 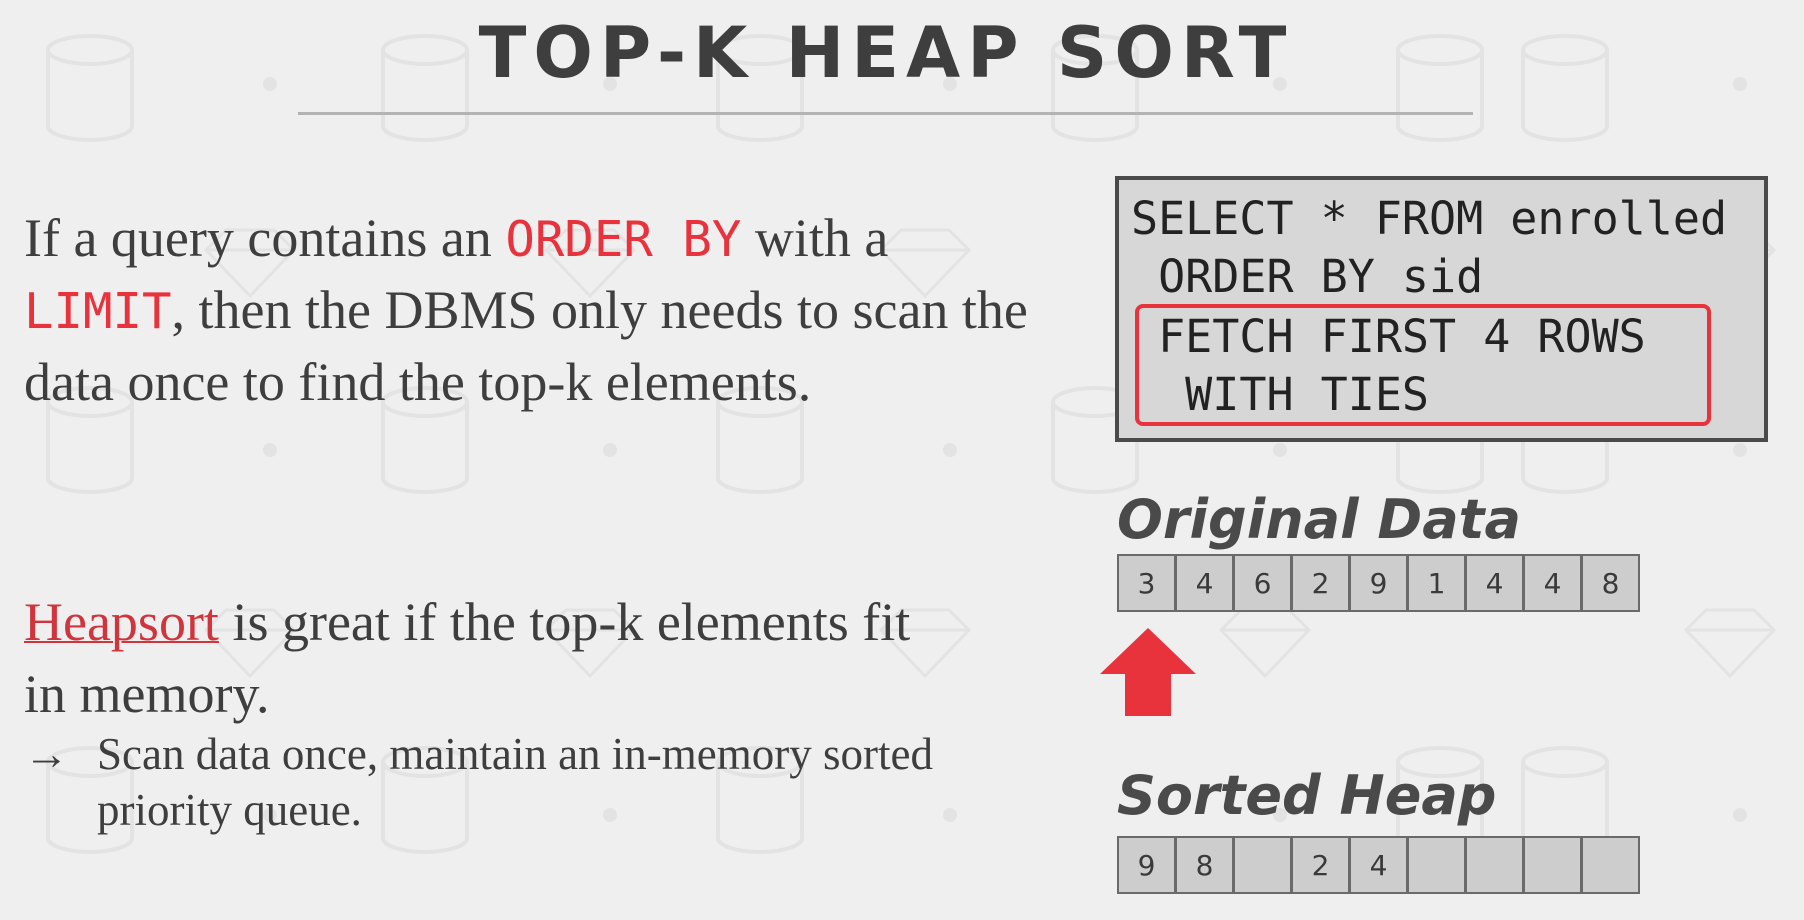 What do you see at coordinates (1610, 583) in the screenshot?
I see `original-data-cell: 8` at bounding box center [1610, 583].